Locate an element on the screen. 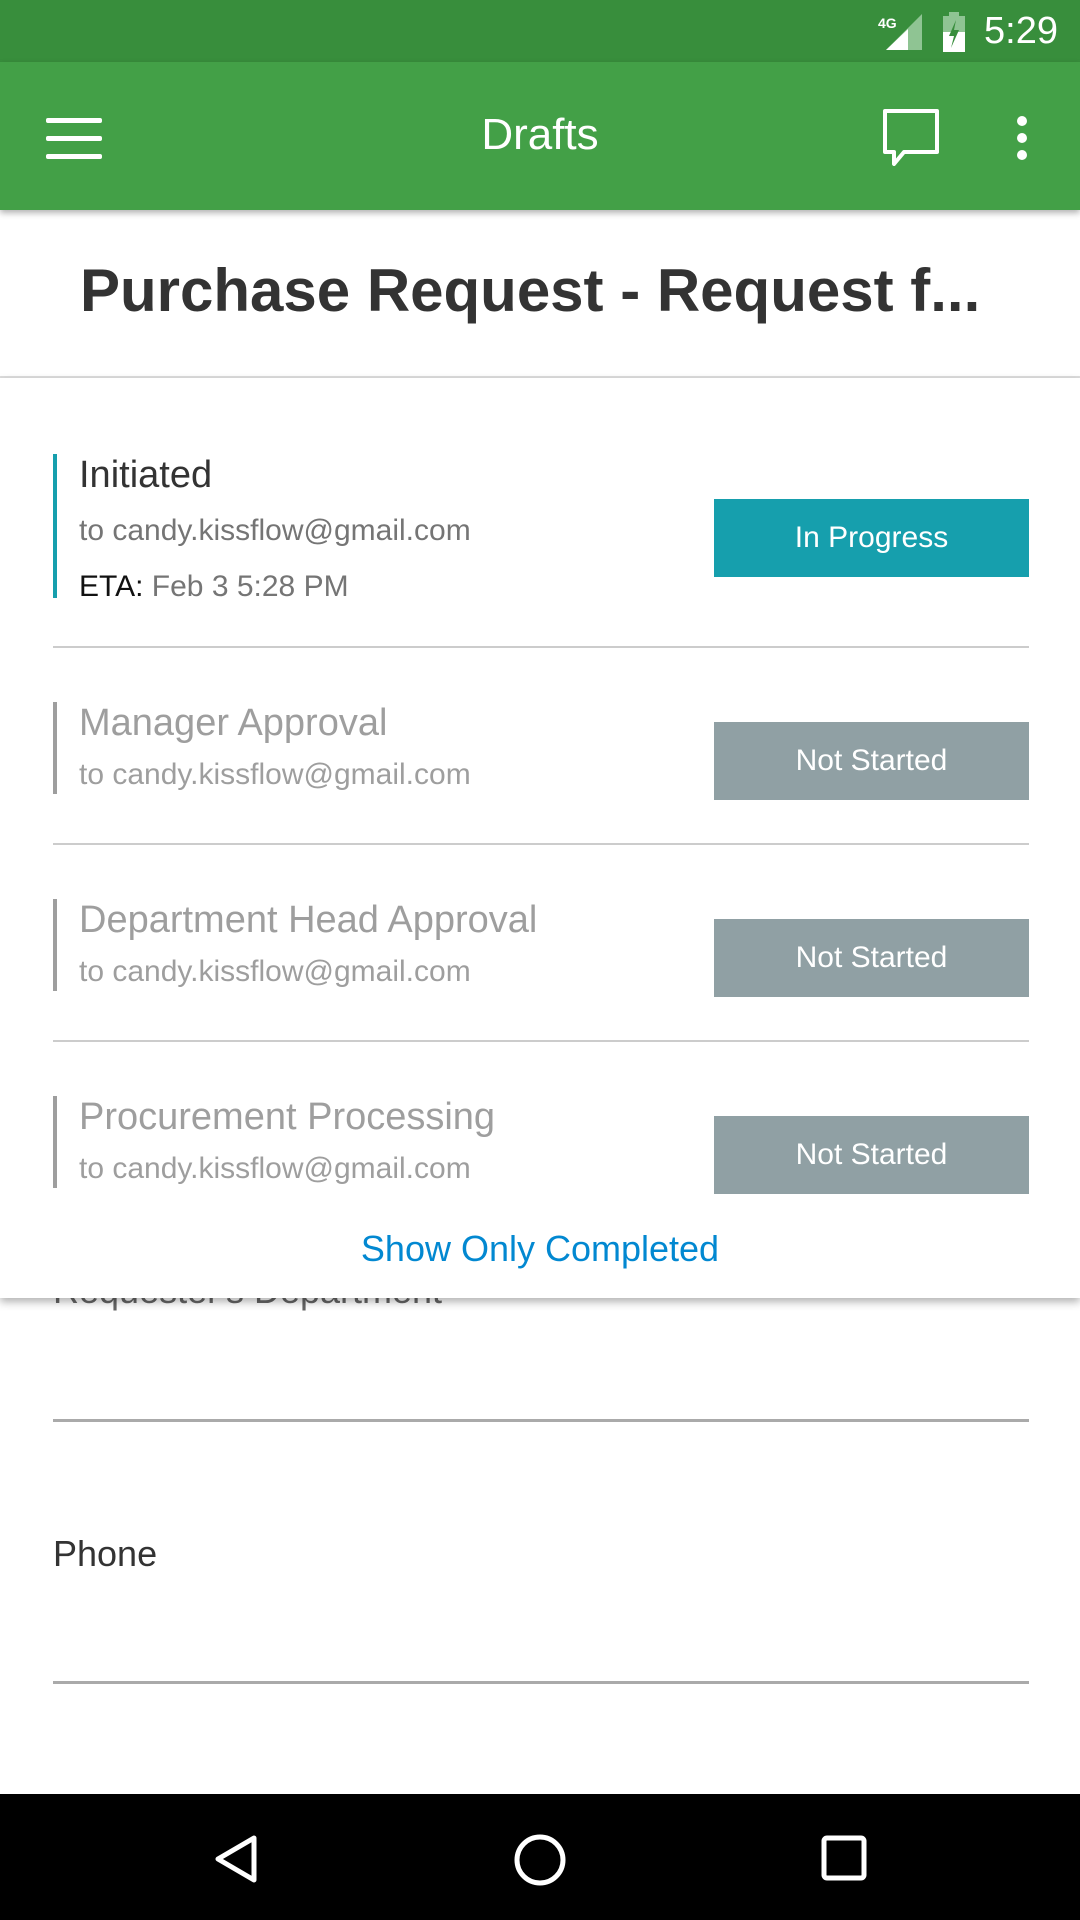 The width and height of the screenshot is (1080, 1920). eta-label: ETA: is located at coordinates (111, 586).